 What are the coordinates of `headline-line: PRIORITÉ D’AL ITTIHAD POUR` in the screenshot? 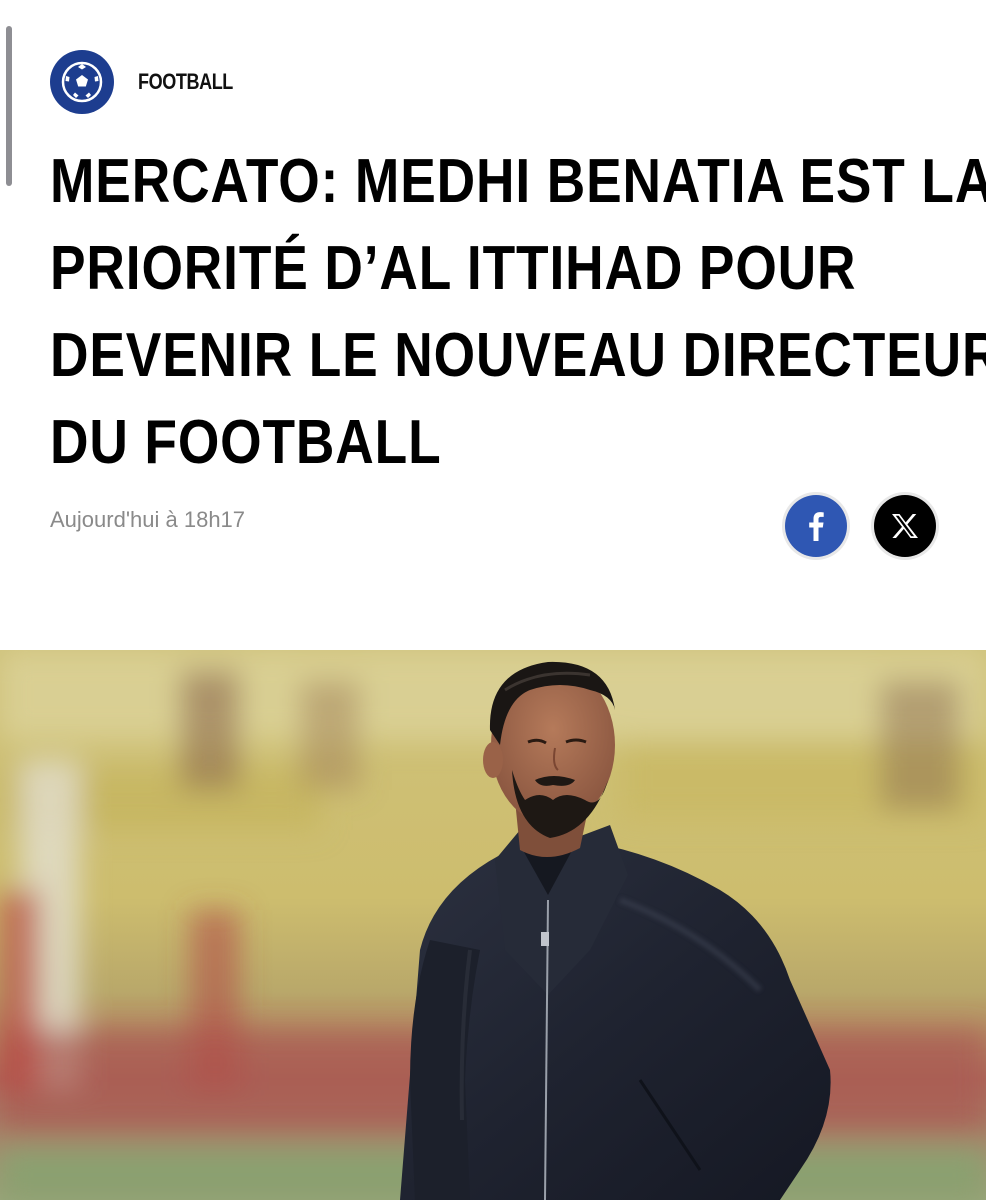 It's located at (453, 268).